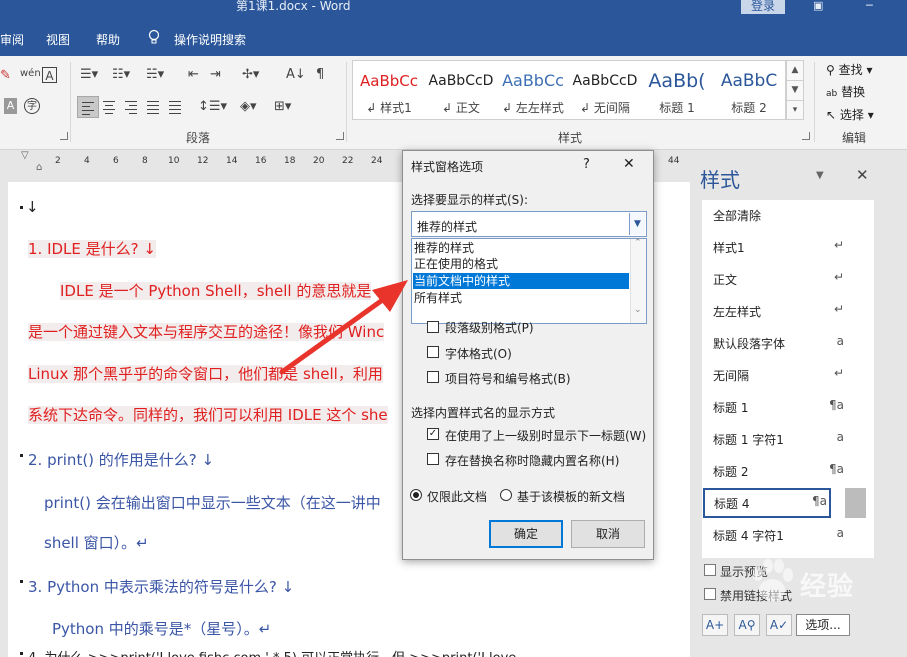  I want to click on paragraph-mark, so click(21, 455).